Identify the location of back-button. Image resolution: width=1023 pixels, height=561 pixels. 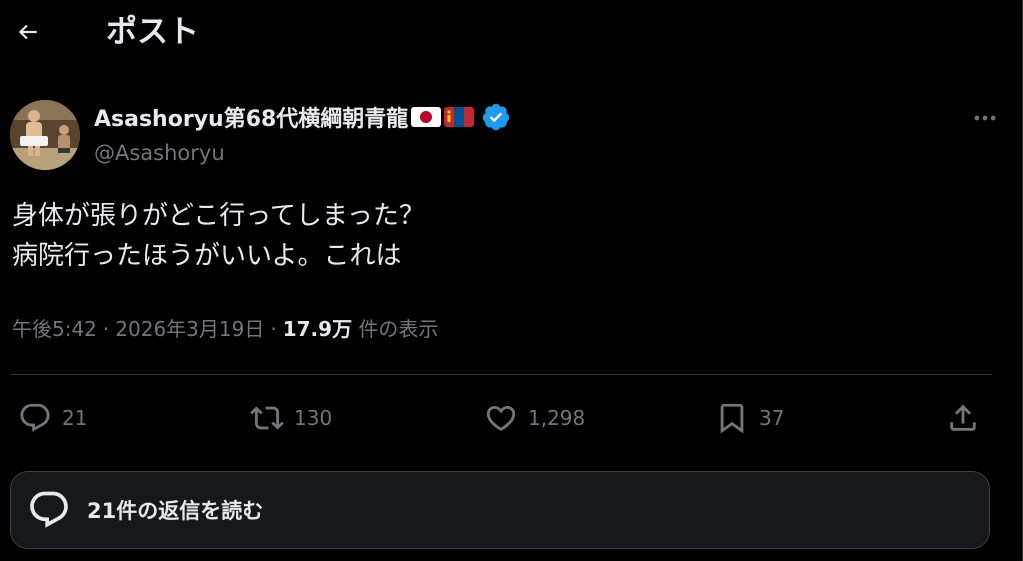
(28, 32).